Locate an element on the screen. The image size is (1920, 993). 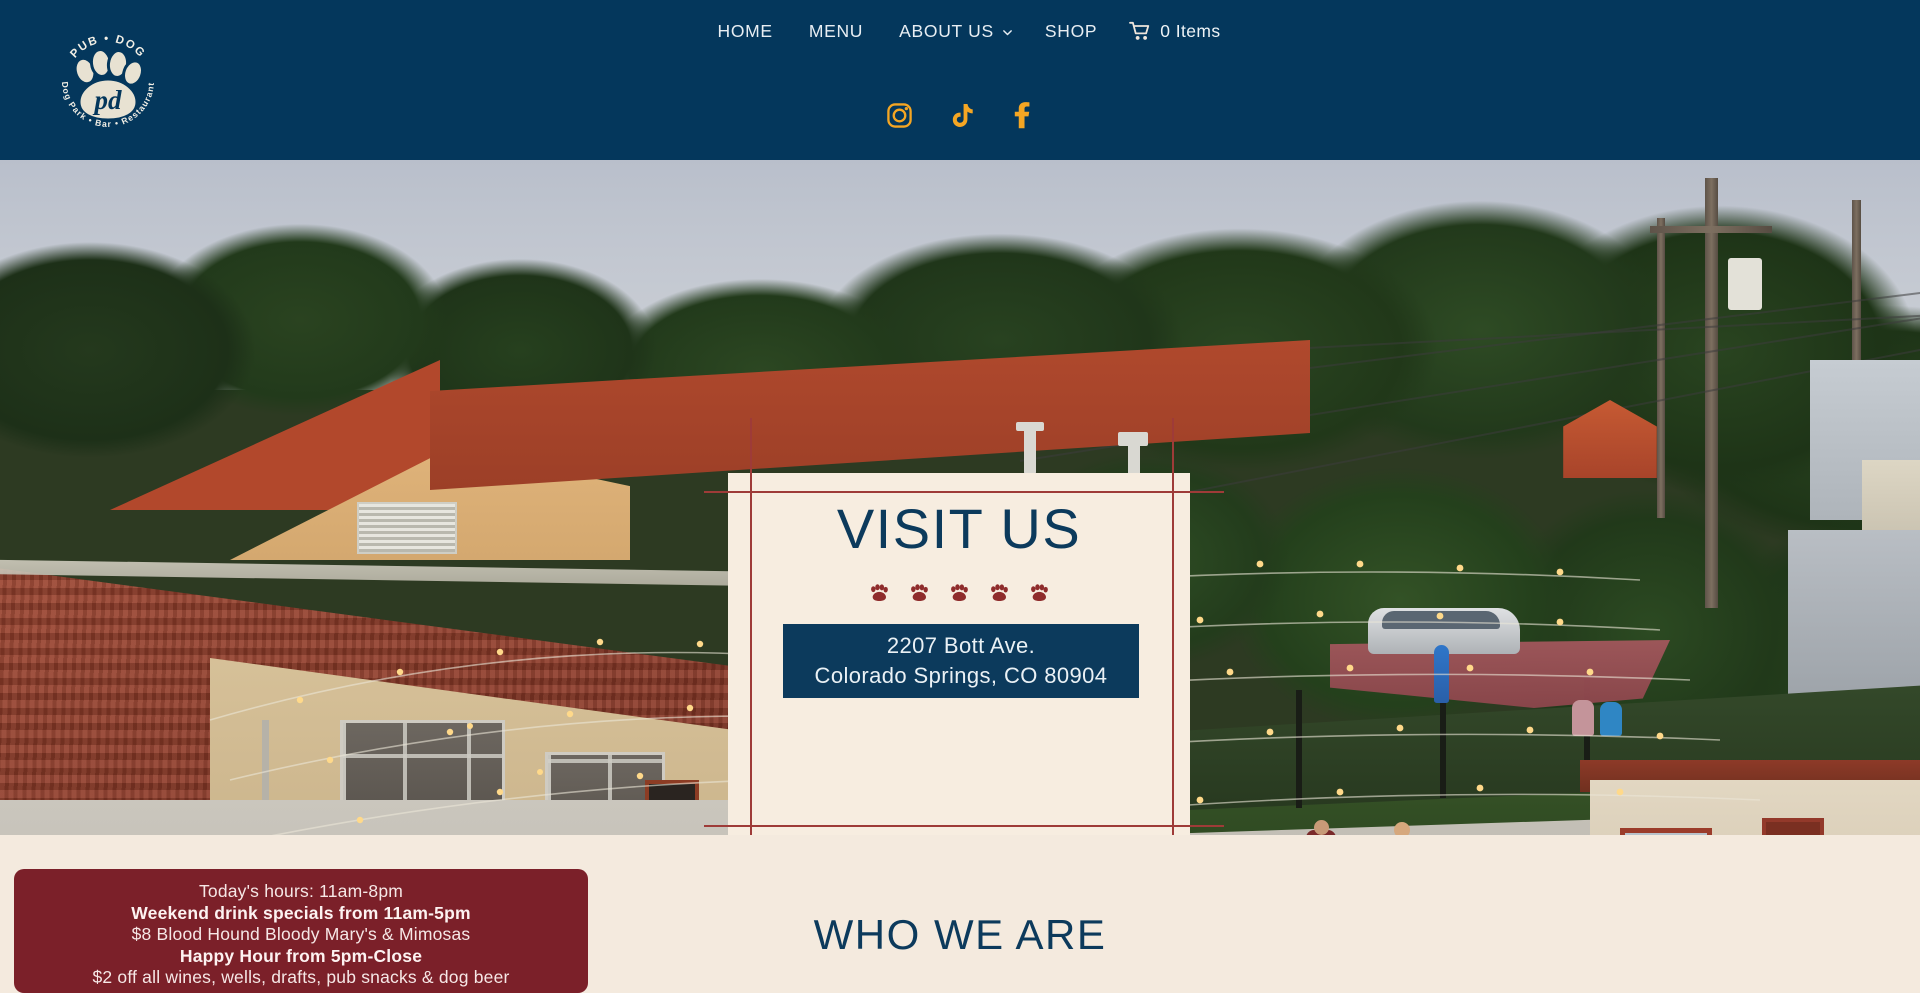
nav-item-home: HOME is located at coordinates (745, 31).